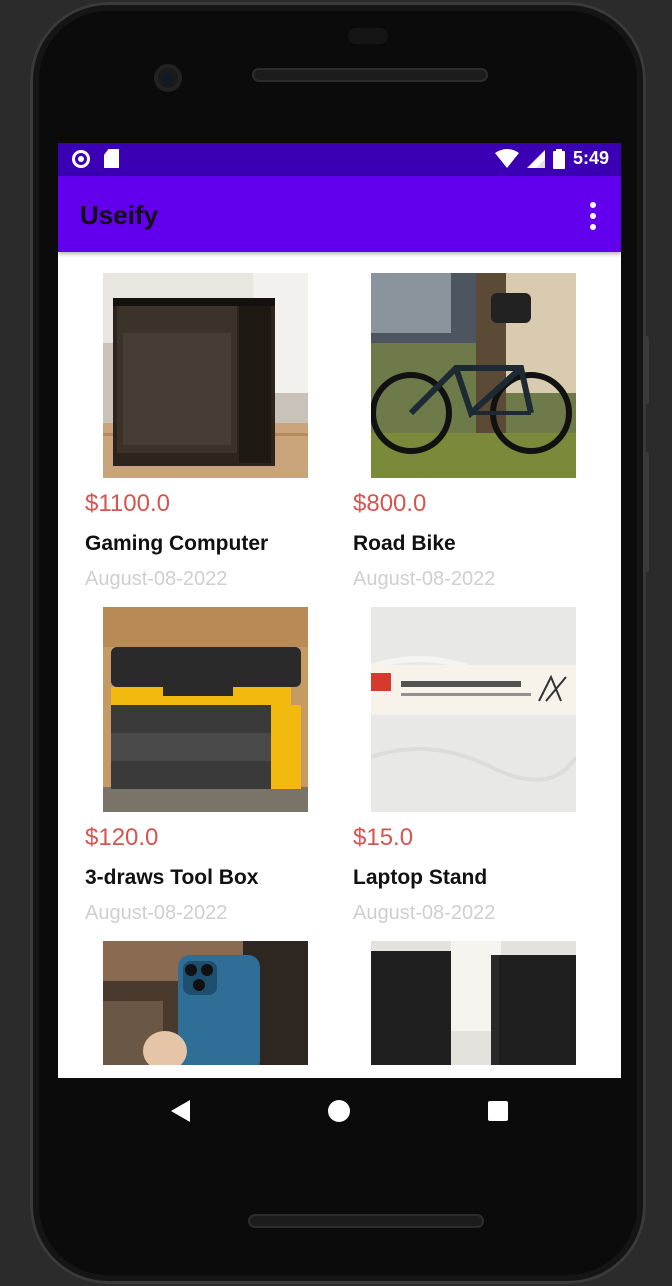 This screenshot has height=1286, width=672. I want to click on product-name: Laptop Stand, so click(420, 877).